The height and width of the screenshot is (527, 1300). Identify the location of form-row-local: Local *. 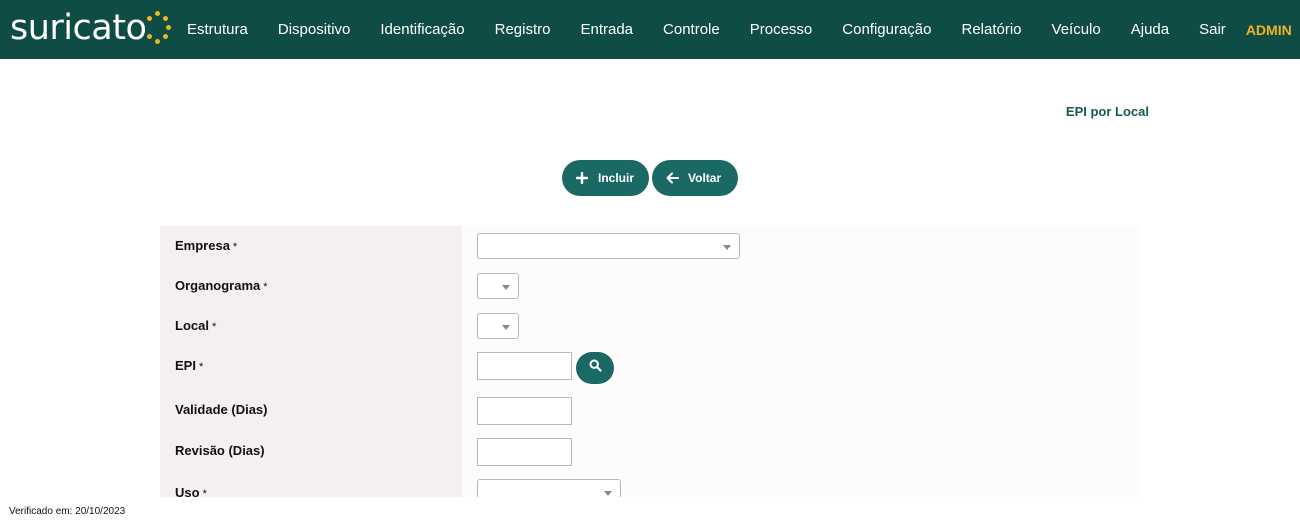
(650, 326).